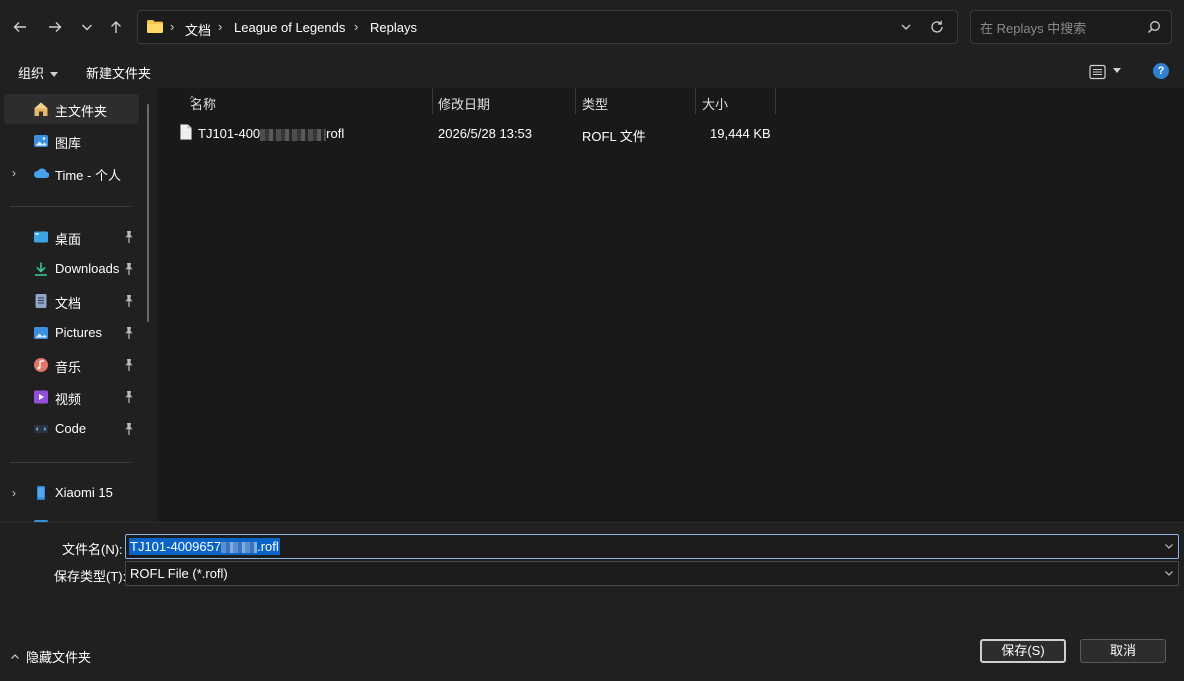 The width and height of the screenshot is (1184, 681). I want to click on sidebar-item-label: 主文件夹, so click(81, 111).